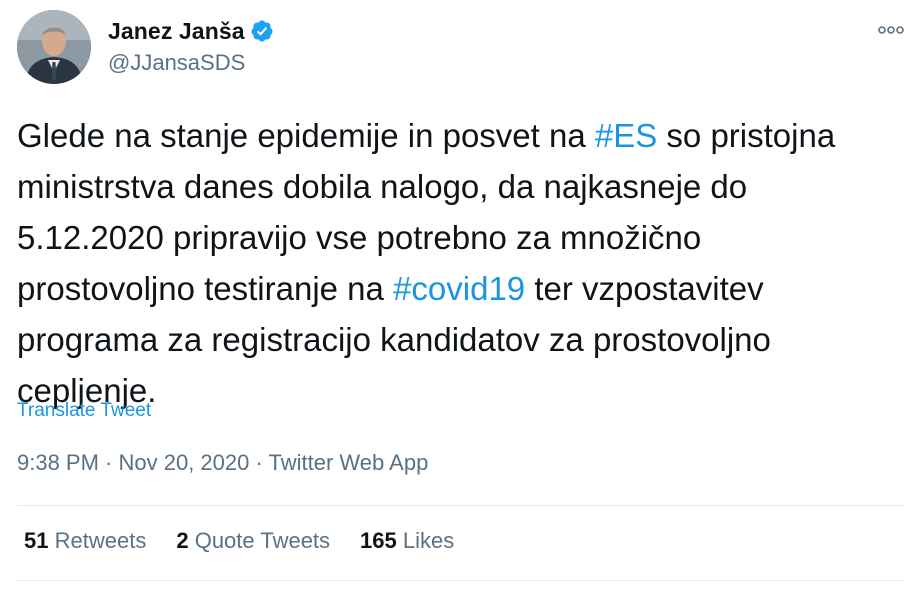 Image resolution: width=922 pixels, height=614 pixels. What do you see at coordinates (100, 540) in the screenshot?
I see `retweets-label: Retweets` at bounding box center [100, 540].